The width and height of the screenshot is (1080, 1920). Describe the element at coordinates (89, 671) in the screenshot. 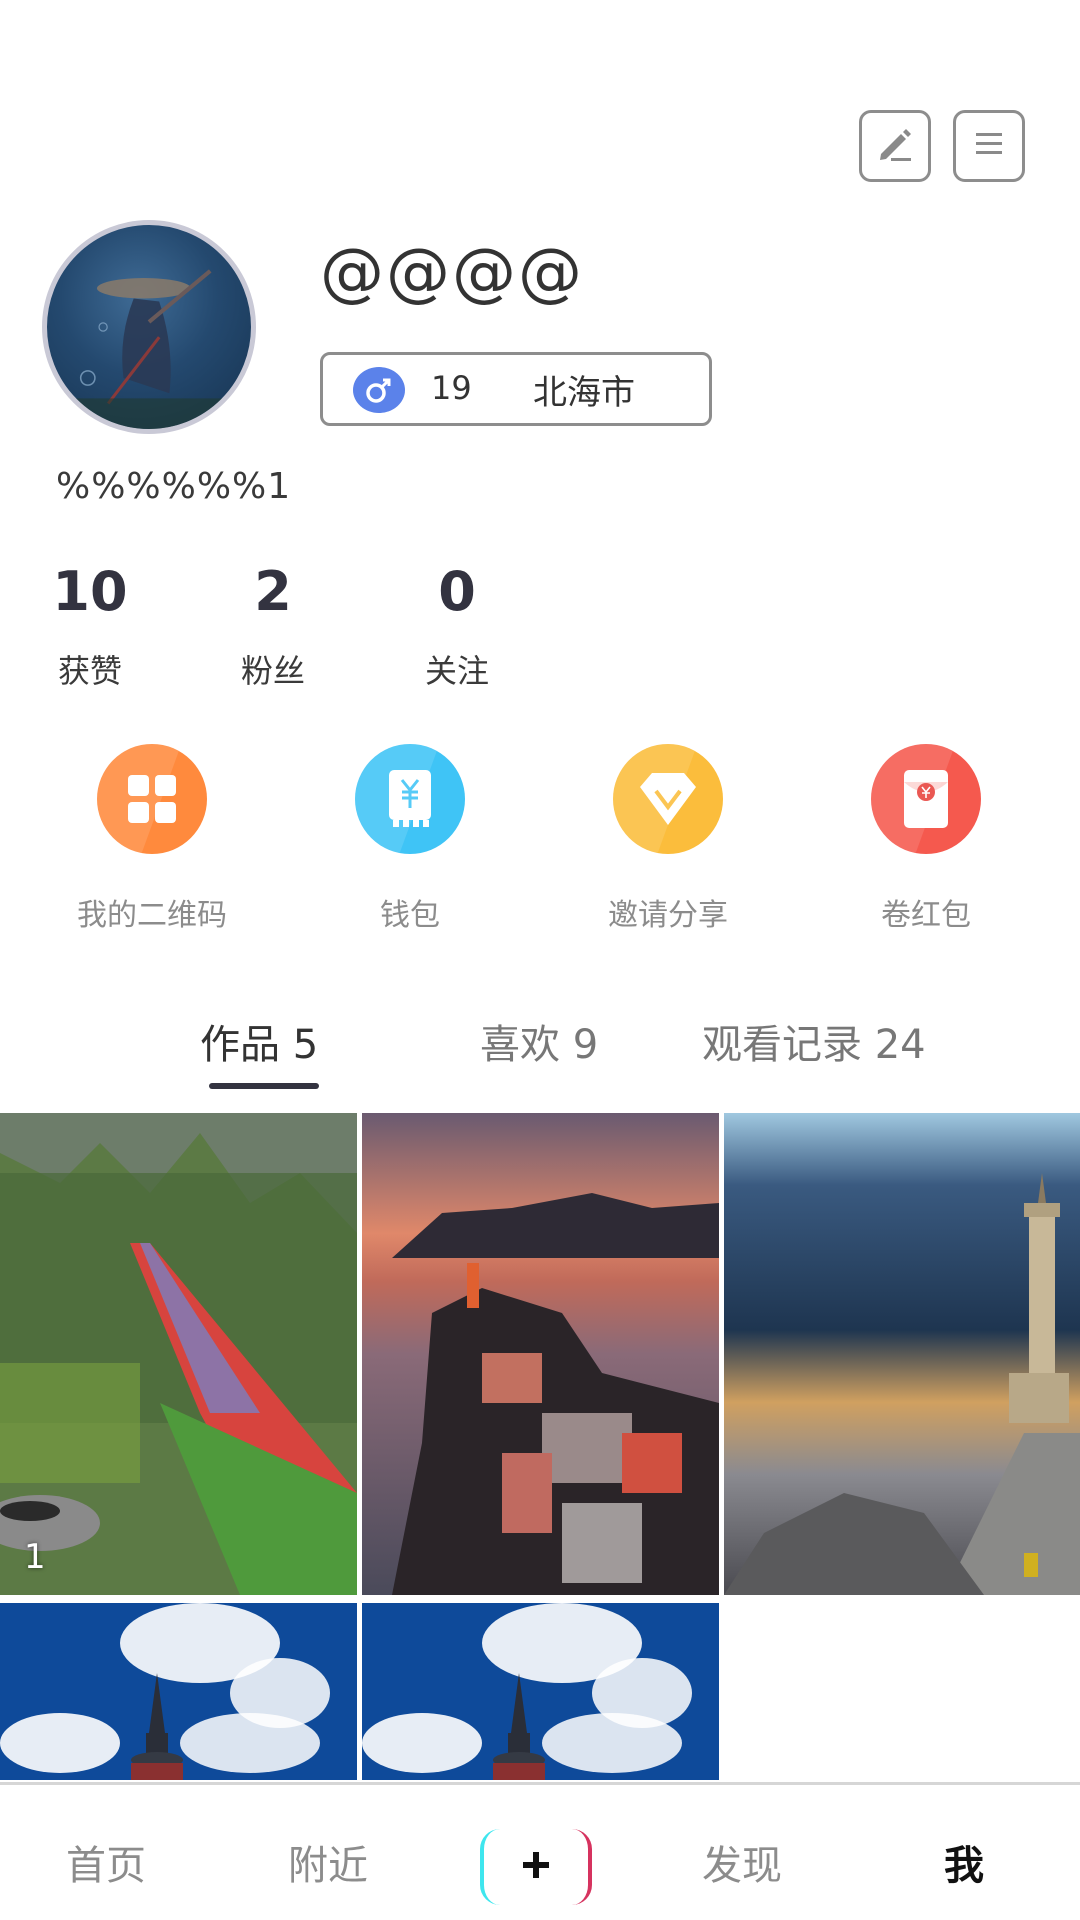

I see `stat-label: 获赞` at that location.